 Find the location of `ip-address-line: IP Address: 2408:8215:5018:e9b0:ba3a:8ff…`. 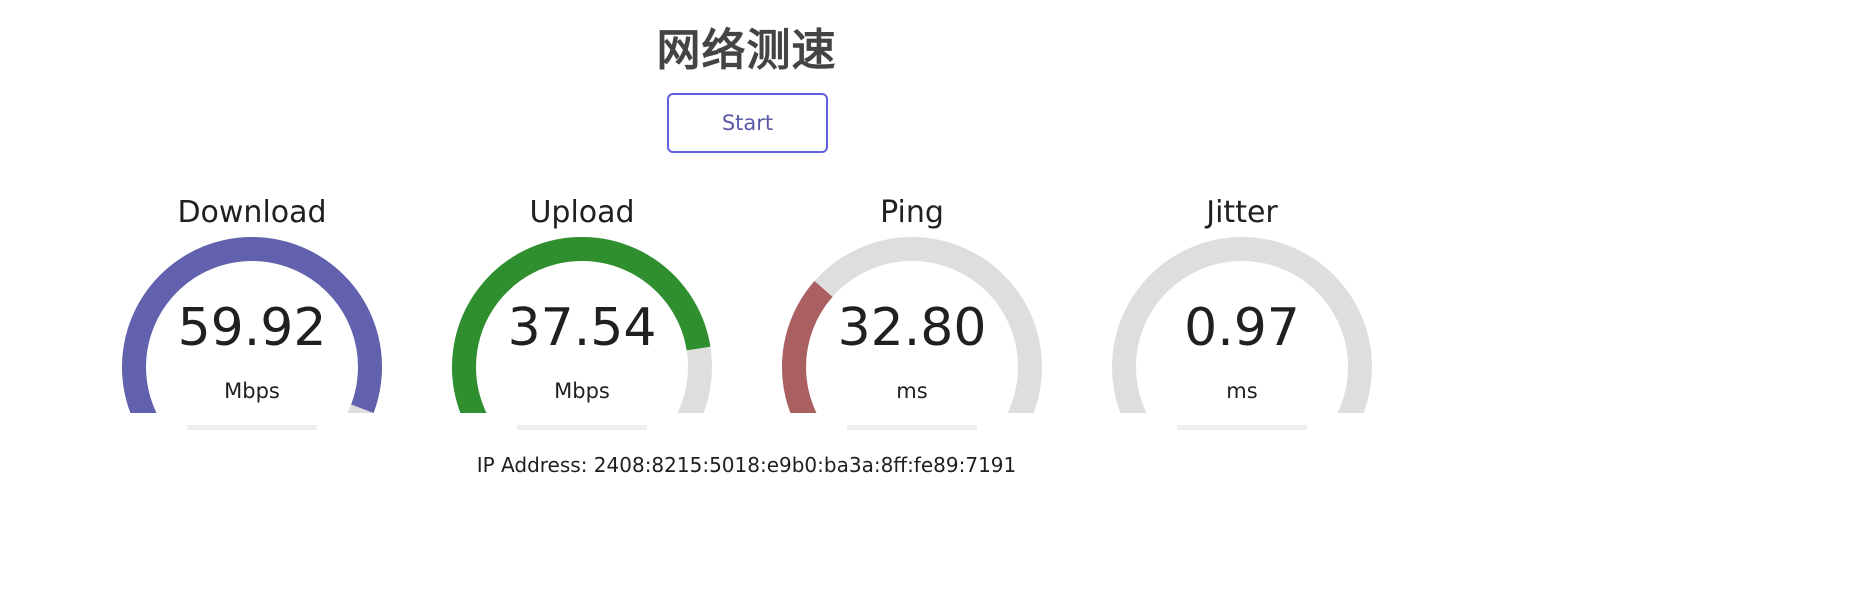

ip-address-line: IP Address: 2408:8215:5018:e9b0:ba3a:8ff… is located at coordinates (746, 465).